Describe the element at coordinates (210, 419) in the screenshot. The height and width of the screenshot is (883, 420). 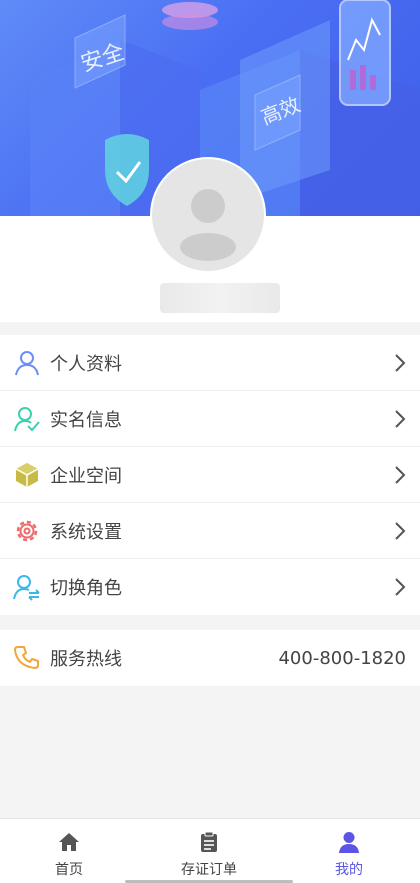
I see `menu-item-realname: 实名信息` at that location.